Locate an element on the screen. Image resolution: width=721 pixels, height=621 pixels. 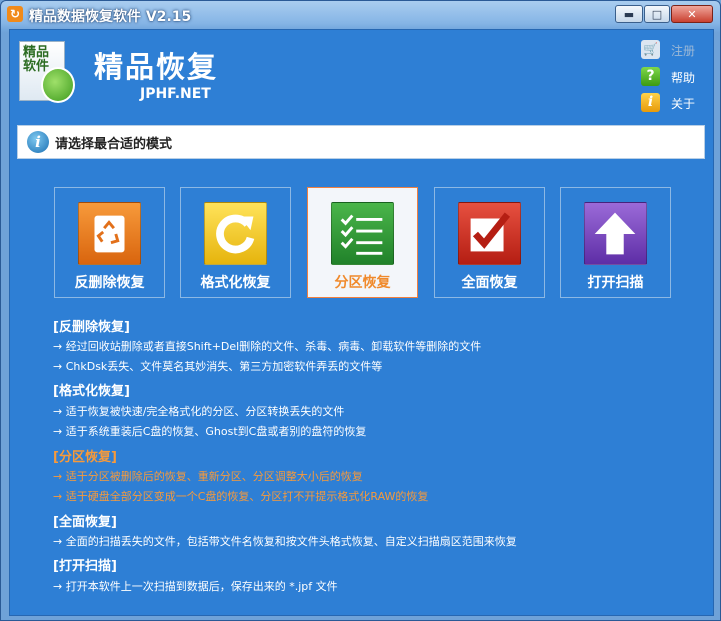
desc-line: → ChkDsk丢失、文件莫名其妙消失、第三方加密软件弄丢的文件等 is located at coordinates (218, 366).